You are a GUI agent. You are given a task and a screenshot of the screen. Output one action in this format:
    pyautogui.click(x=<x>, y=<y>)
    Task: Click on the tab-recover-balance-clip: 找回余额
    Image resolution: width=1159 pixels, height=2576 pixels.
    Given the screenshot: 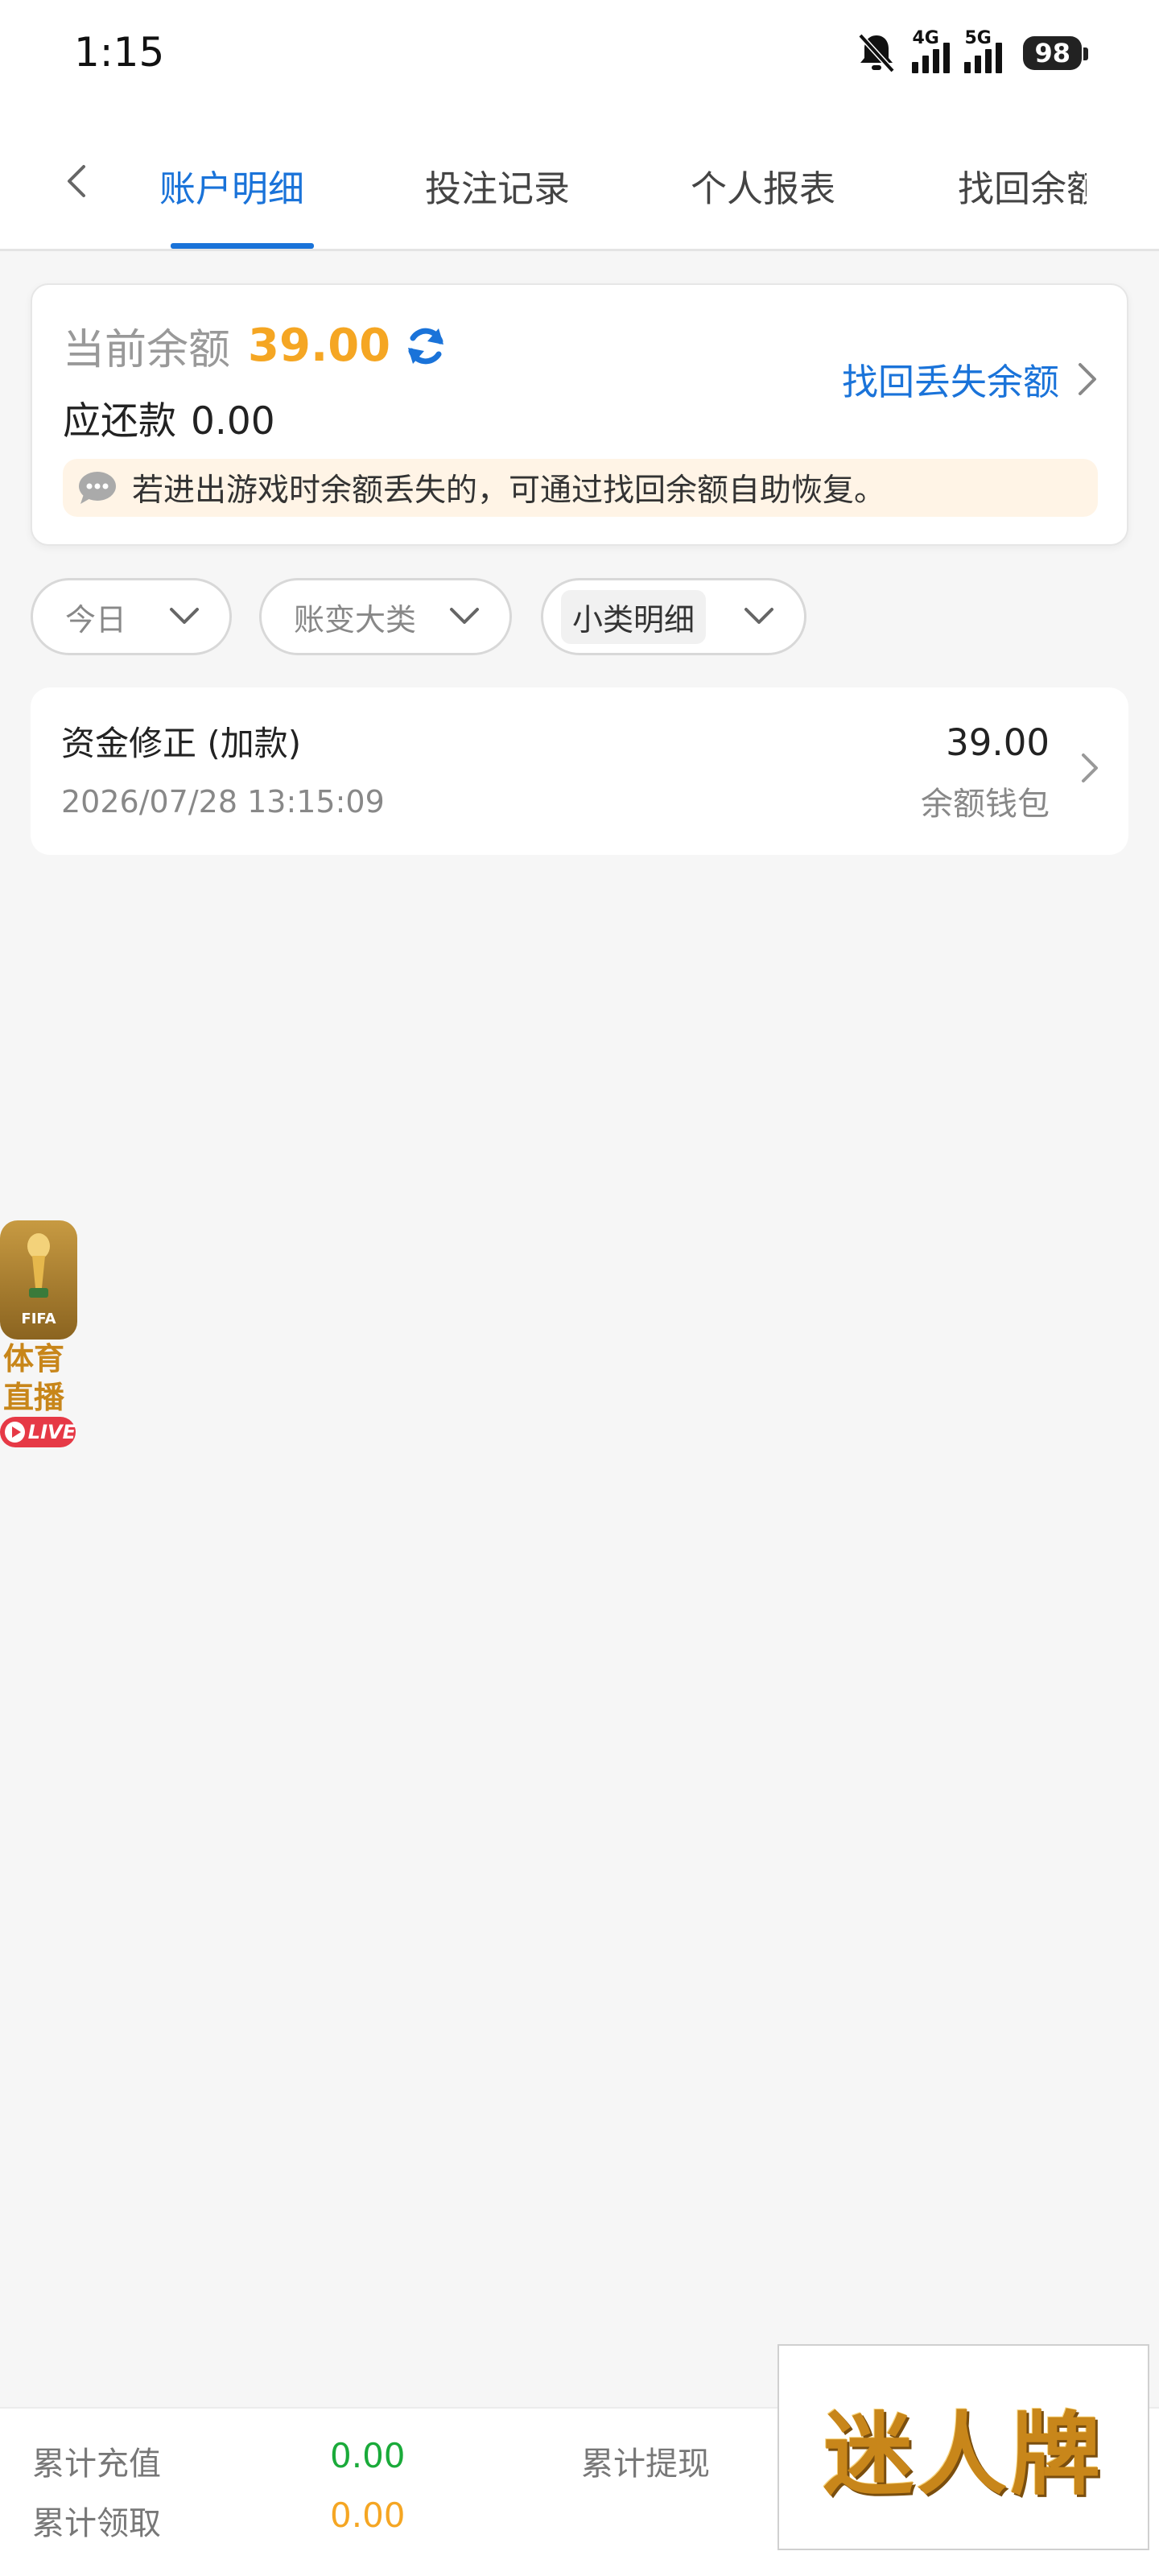 What is the action you would take?
    pyautogui.click(x=1022, y=181)
    